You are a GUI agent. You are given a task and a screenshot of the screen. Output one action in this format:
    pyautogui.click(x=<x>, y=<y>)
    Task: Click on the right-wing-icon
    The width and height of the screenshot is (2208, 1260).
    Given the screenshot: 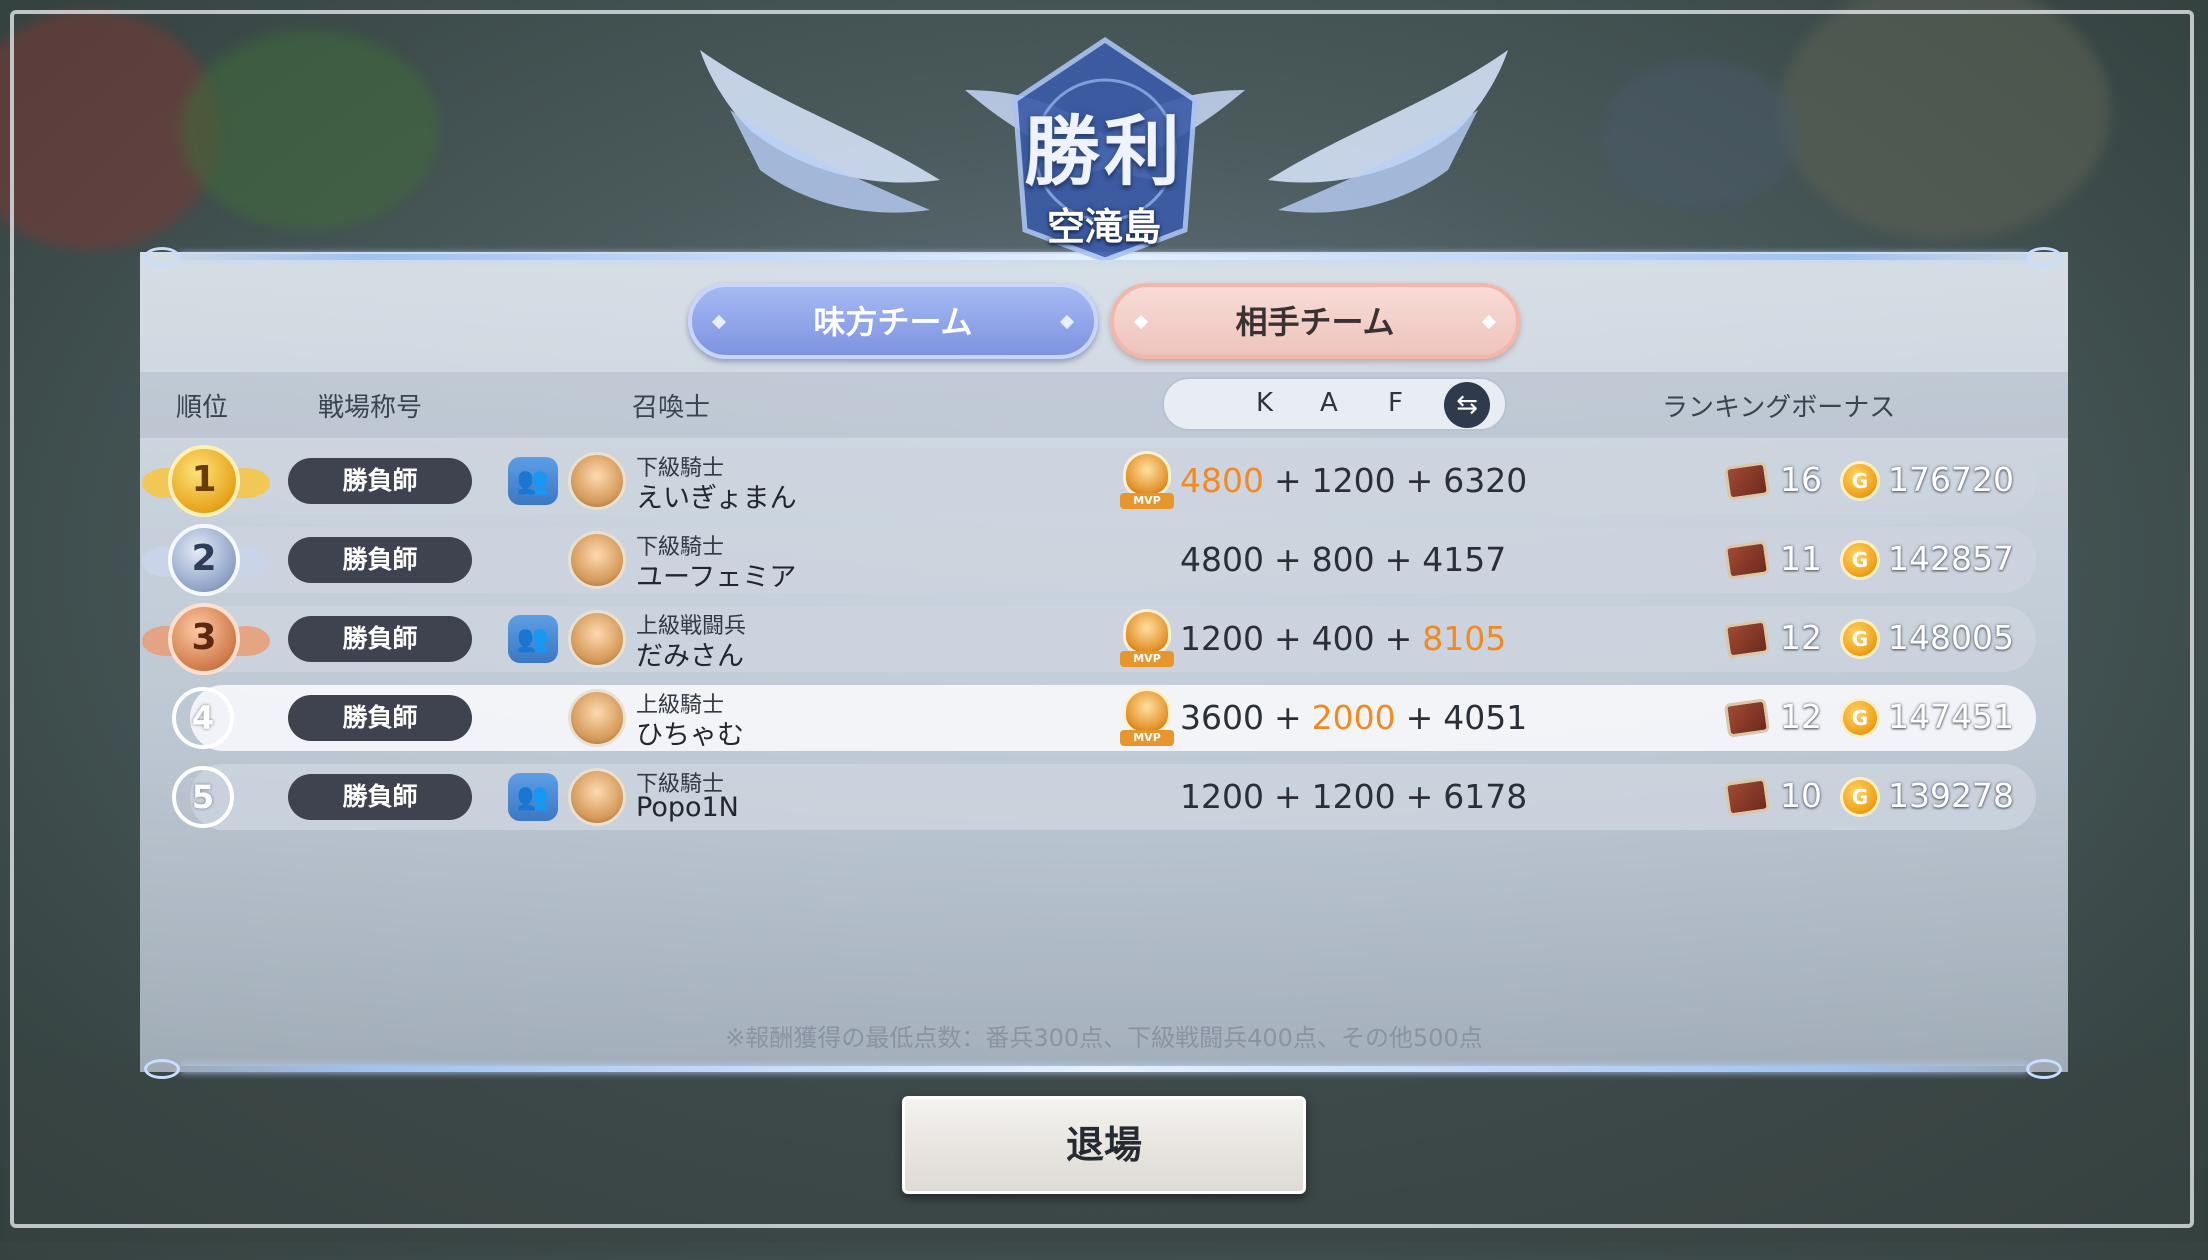 What is the action you would take?
    pyautogui.click(x=1388, y=131)
    